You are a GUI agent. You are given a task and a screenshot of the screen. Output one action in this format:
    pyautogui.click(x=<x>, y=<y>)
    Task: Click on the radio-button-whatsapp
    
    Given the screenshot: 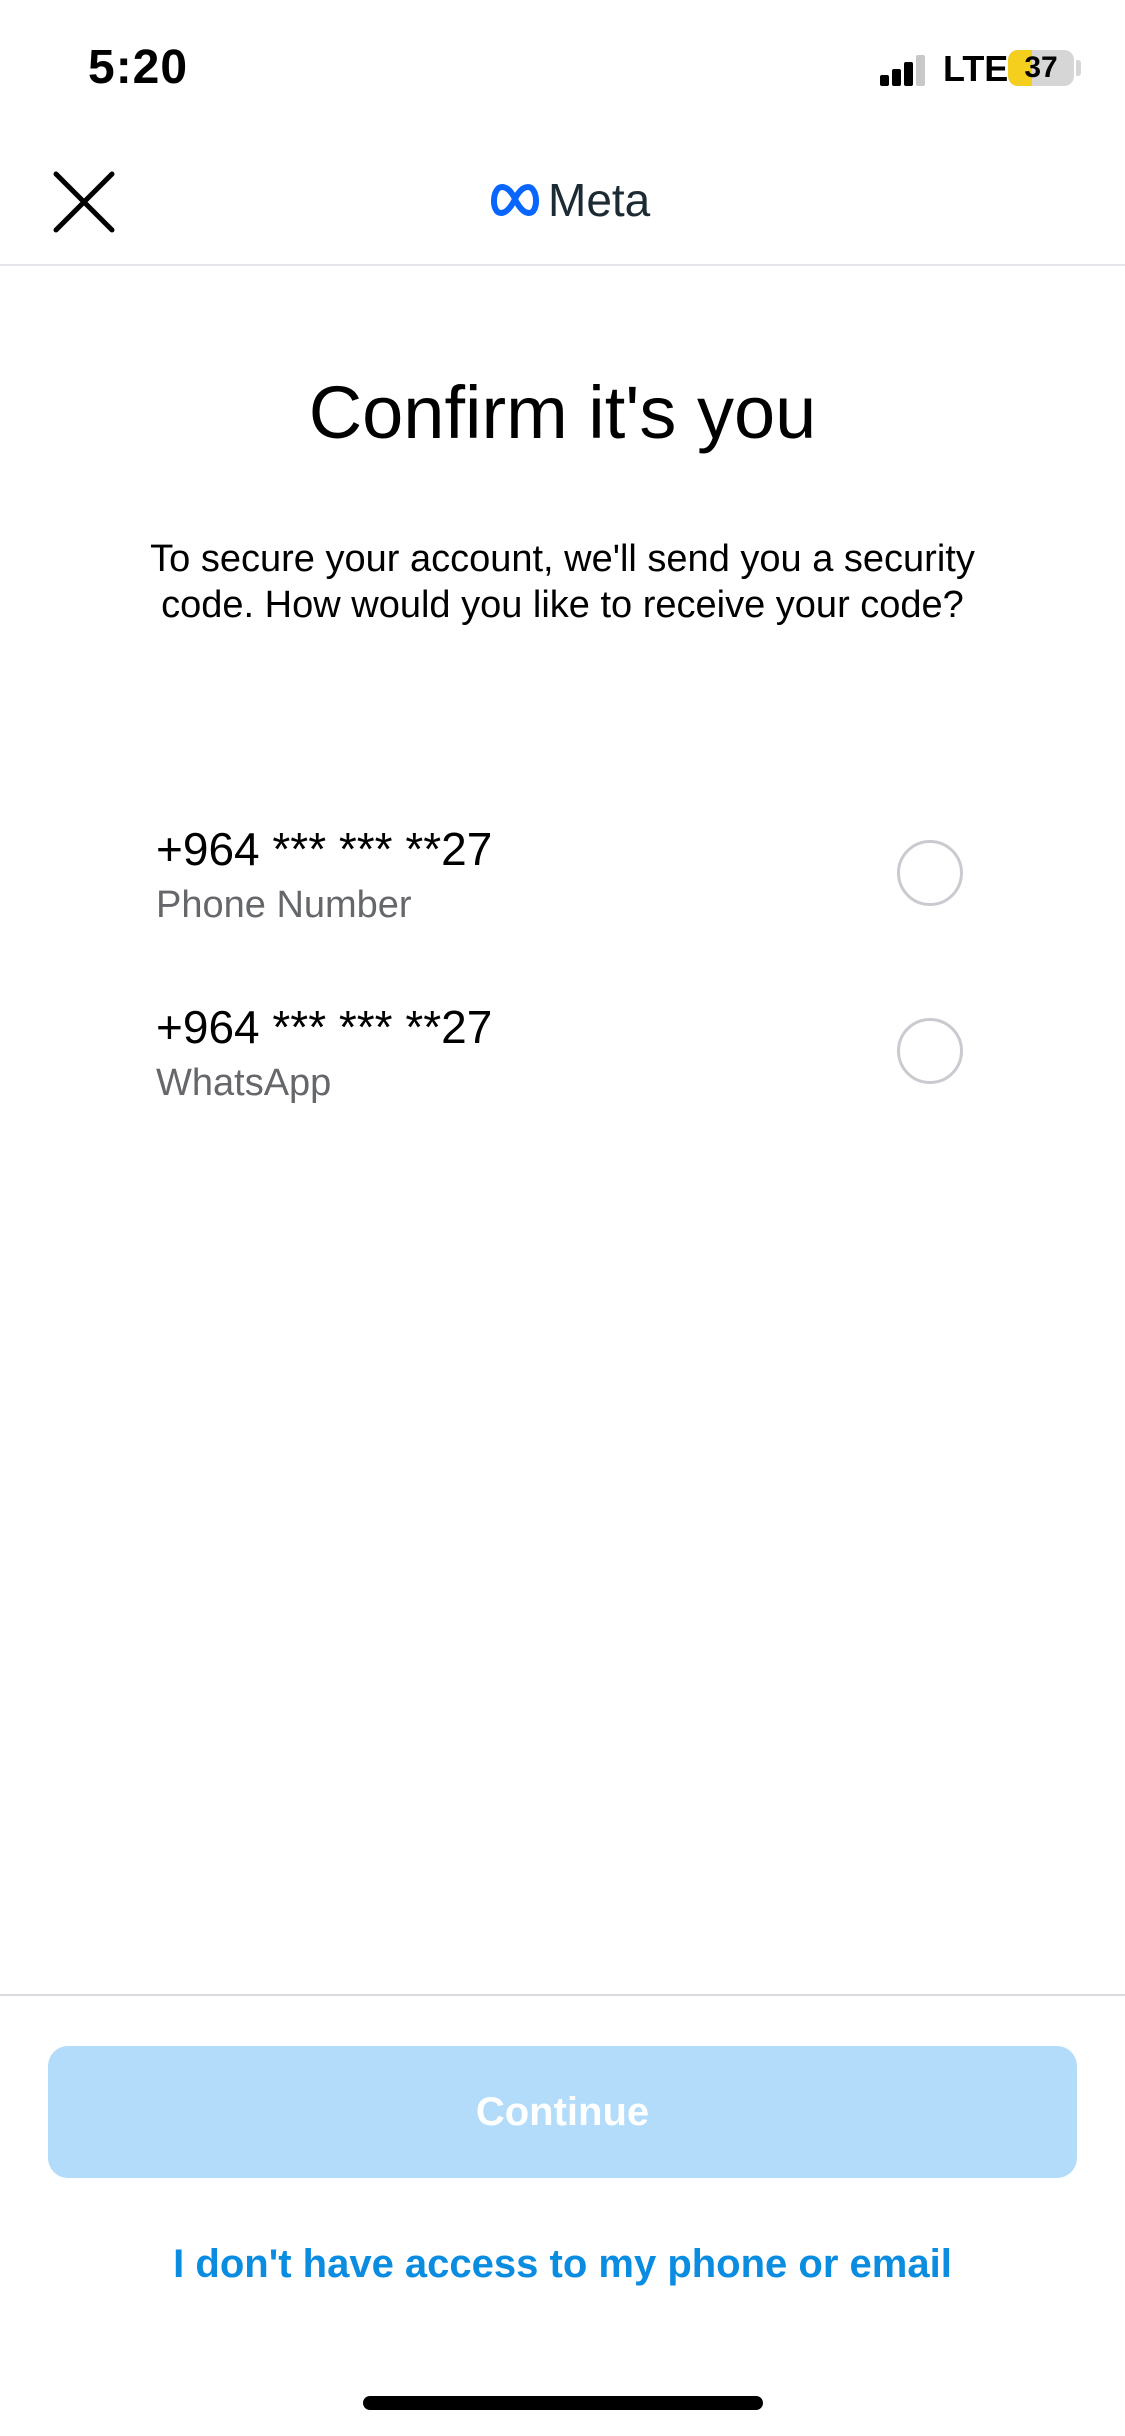 What is the action you would take?
    pyautogui.click(x=930, y=1051)
    